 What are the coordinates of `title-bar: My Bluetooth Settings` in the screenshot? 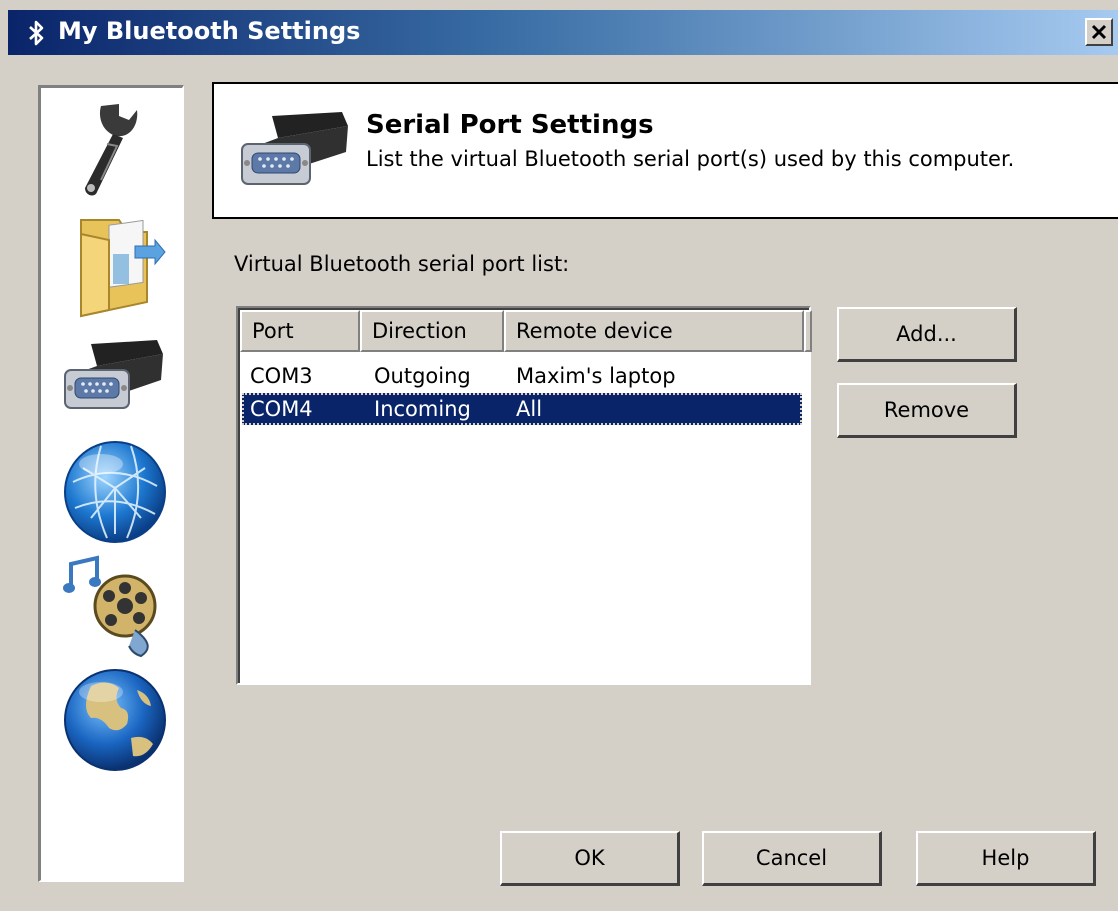 It's located at (563, 32).